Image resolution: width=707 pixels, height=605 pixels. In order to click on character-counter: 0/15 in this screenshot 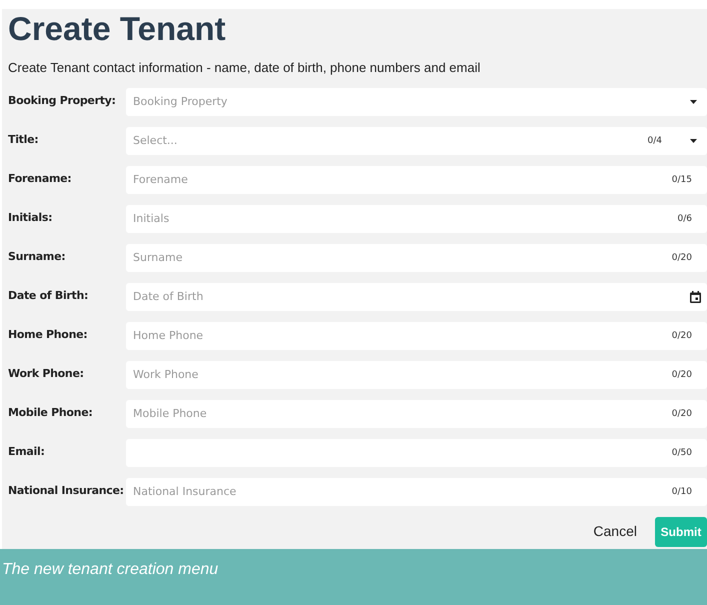, I will do `click(682, 180)`.